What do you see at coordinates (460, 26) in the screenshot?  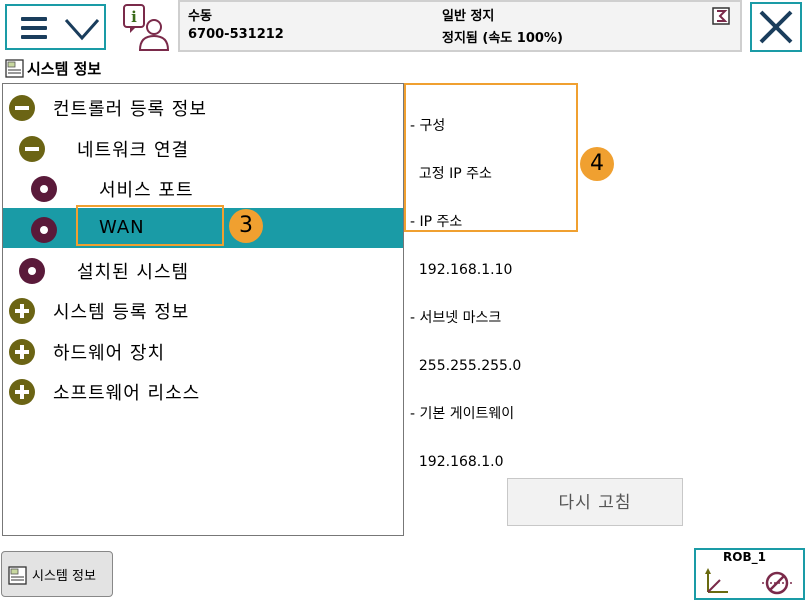 I see `status-panel: 수동 6700-531212 일반 정지 정지됨 (속도 100%)` at bounding box center [460, 26].